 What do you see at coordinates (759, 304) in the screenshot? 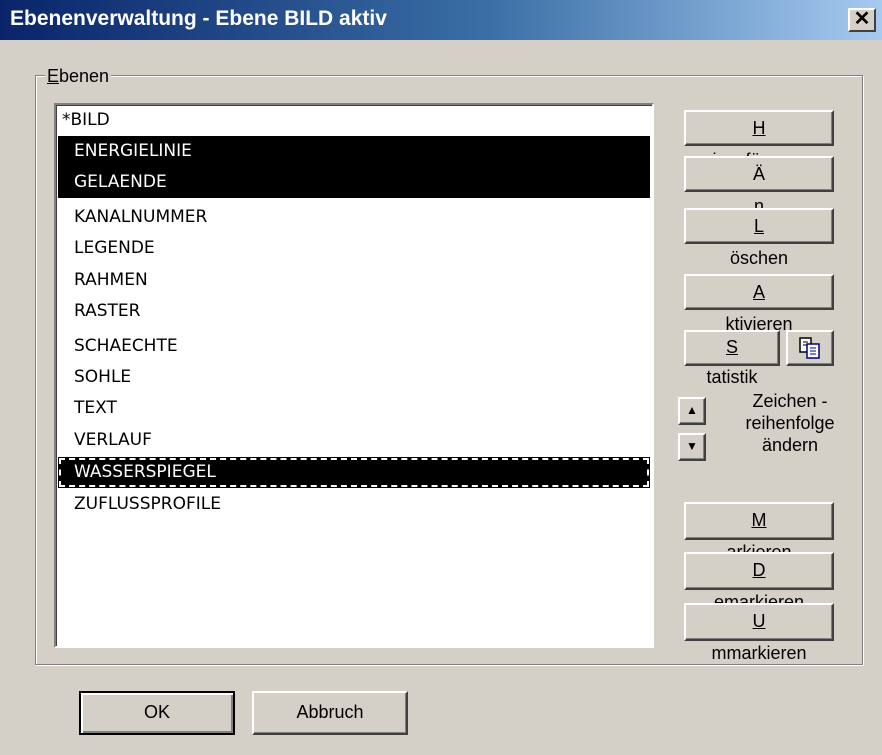
I see `activate-layer-button: Aktivieren` at bounding box center [759, 304].